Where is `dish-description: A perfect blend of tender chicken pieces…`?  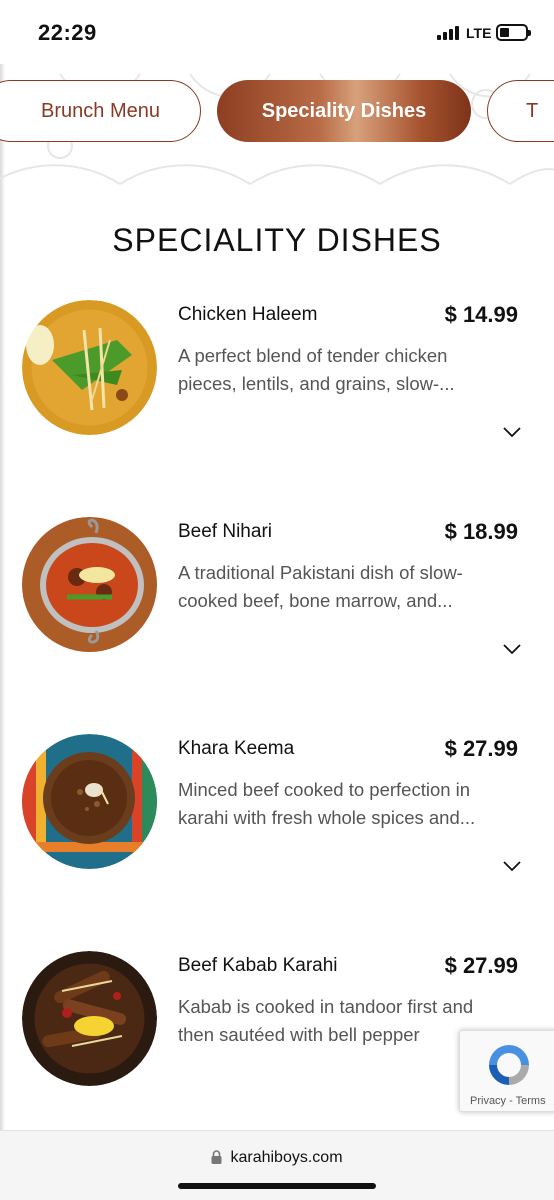
dish-description: A perfect blend of tender chicken pieces… is located at coordinates (316, 369).